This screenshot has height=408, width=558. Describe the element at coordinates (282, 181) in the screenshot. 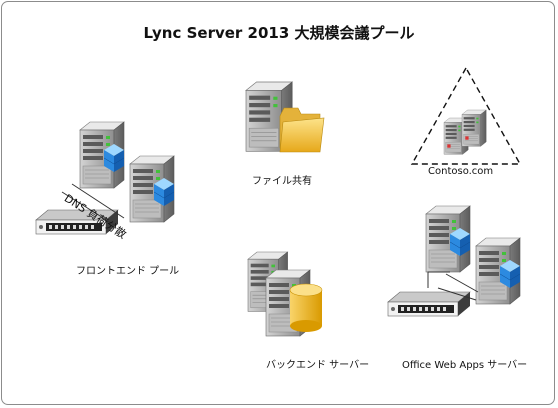

I see `file-share-label: ファイル共有` at that location.